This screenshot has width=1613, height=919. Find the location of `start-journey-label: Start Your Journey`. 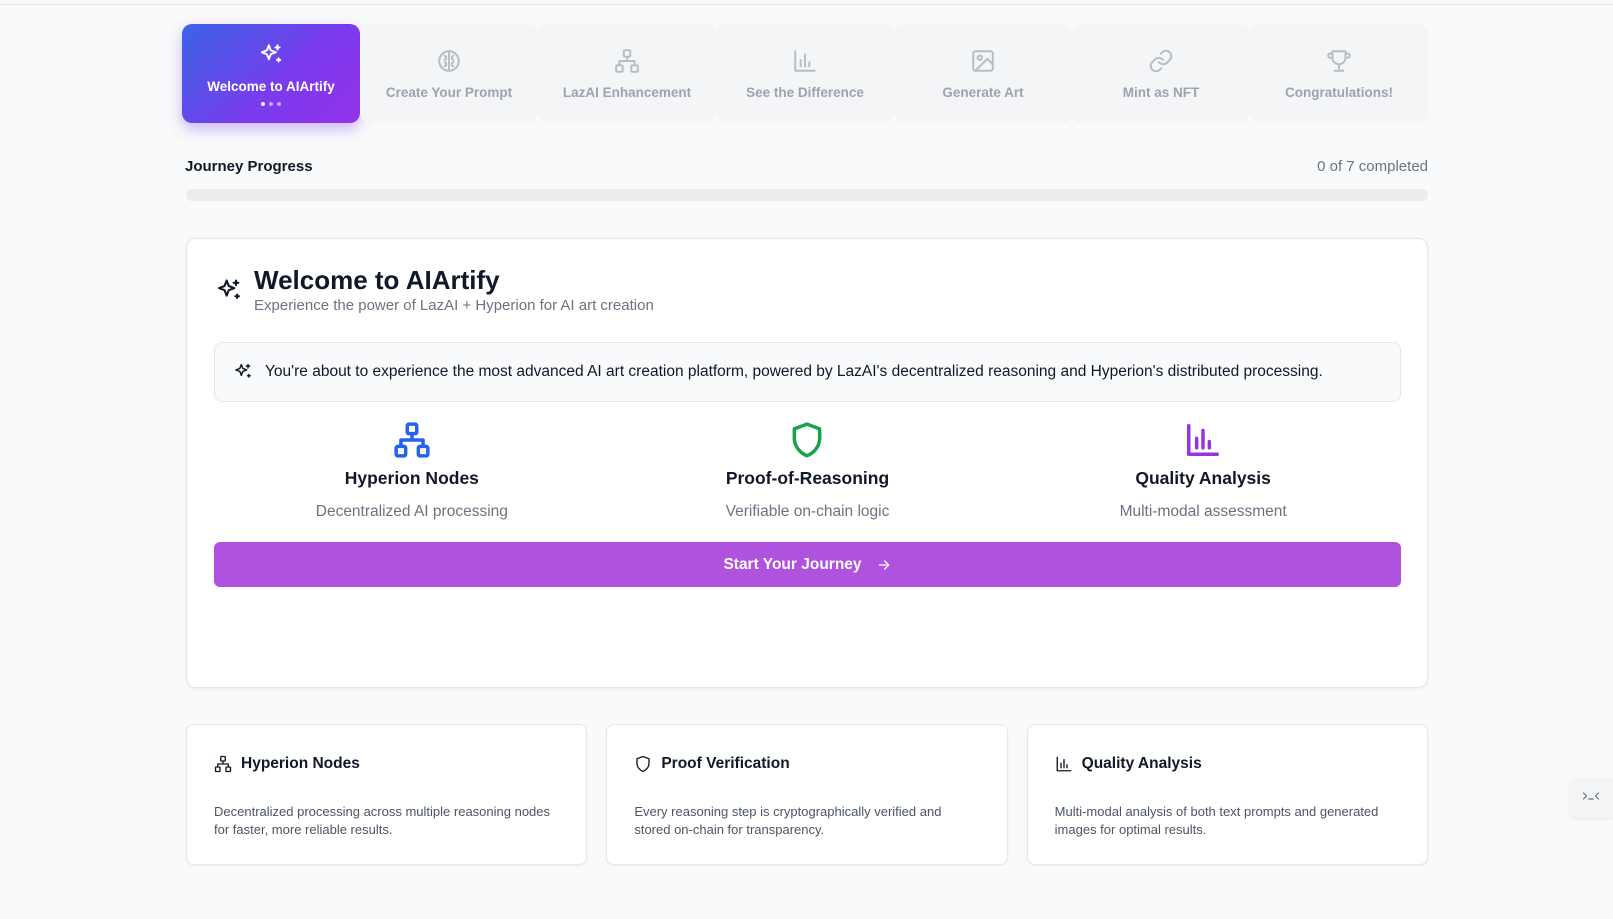

start-journey-label: Start Your Journey is located at coordinates (792, 564).